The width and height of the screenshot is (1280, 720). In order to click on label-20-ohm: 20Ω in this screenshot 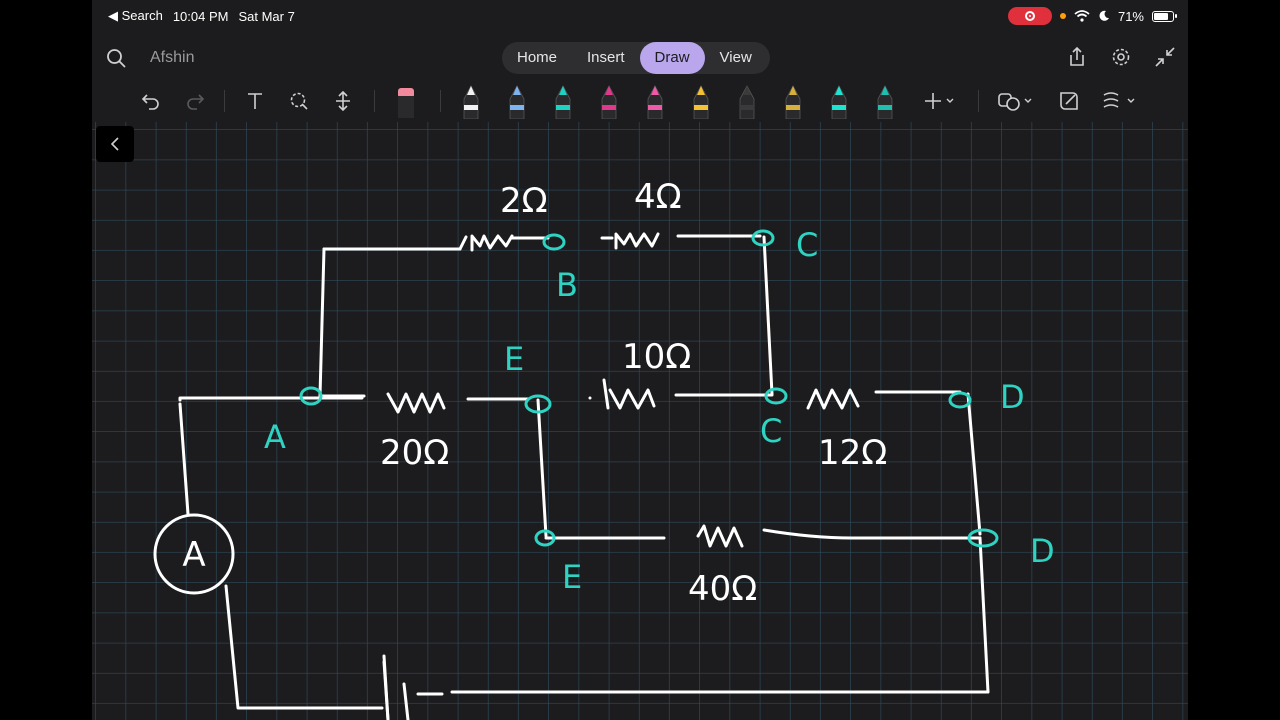, I will do `click(414, 453)`.